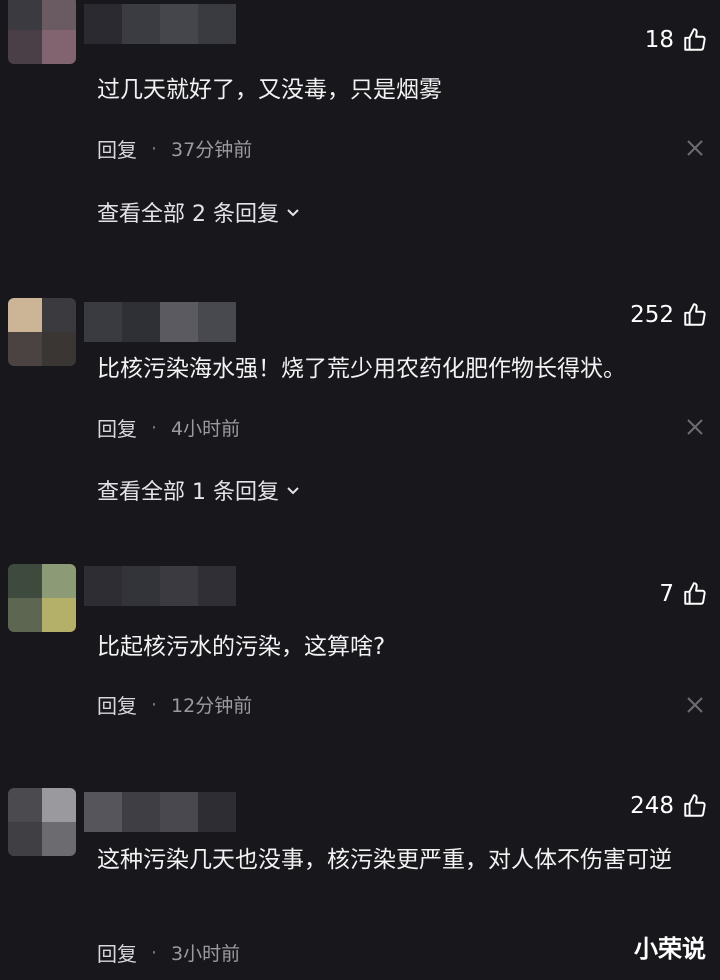  I want to click on comment-text: 这种污染几天也没事，核污染更严重，对人体不伤害可逆, so click(384, 860).